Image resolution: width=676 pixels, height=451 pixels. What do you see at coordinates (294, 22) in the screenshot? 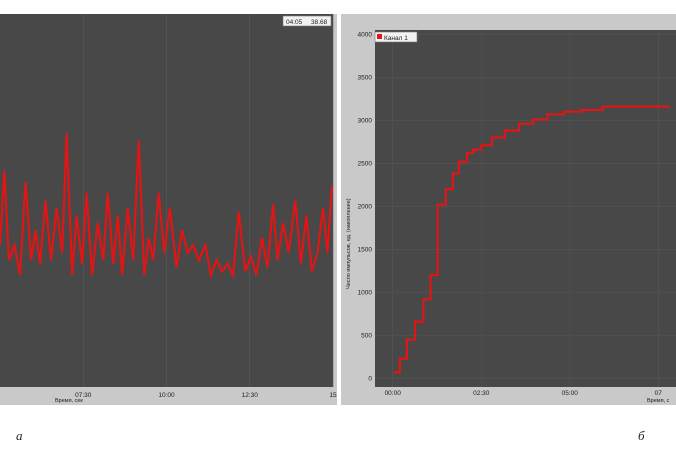
I see `status-time: 04:05` at bounding box center [294, 22].